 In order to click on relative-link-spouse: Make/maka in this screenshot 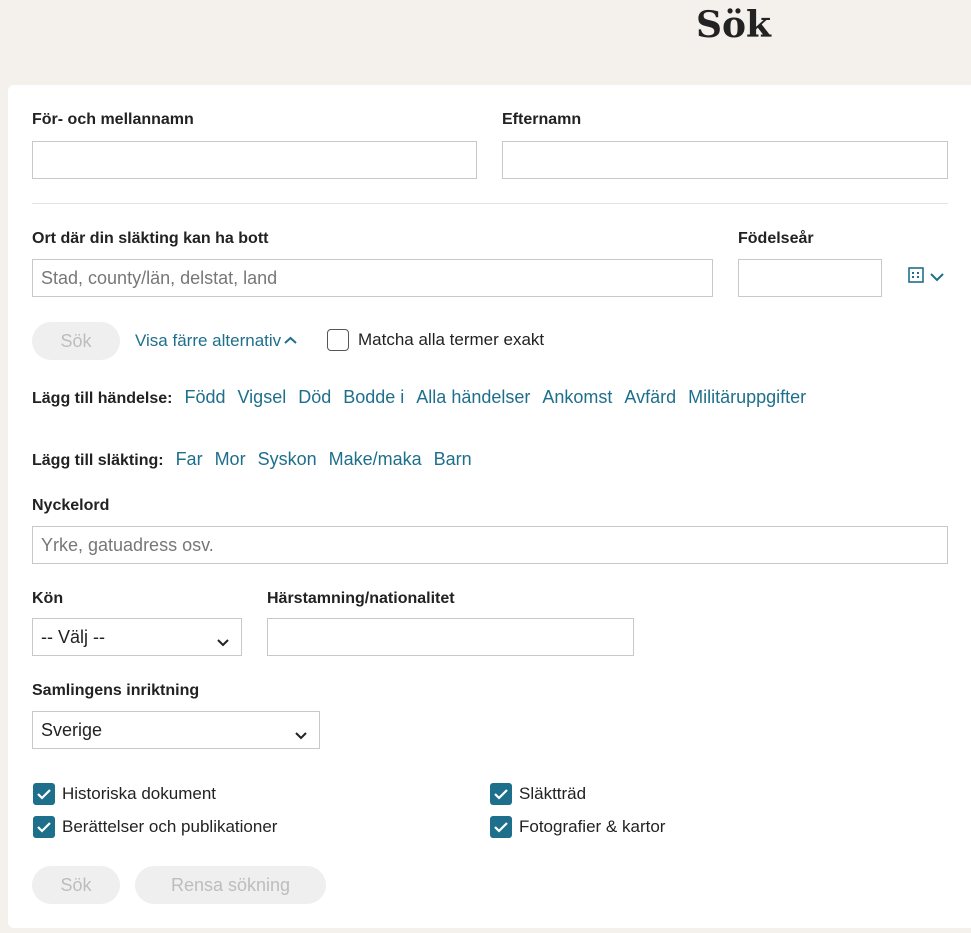, I will do `click(375, 459)`.